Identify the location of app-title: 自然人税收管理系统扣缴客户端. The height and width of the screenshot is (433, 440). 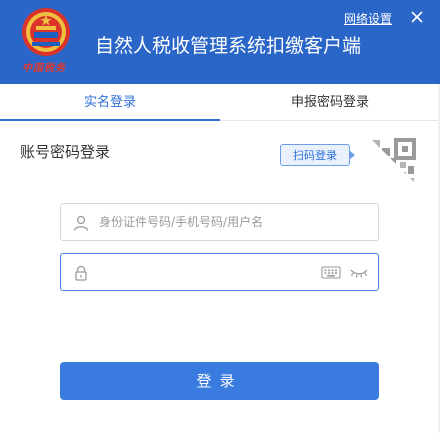
(228, 46).